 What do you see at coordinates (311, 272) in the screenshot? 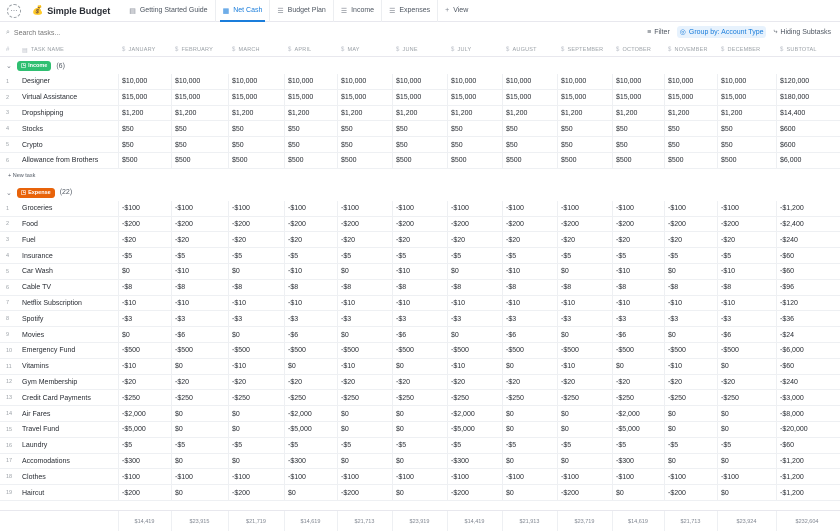
I see `cell-april: -$10` at bounding box center [311, 272].